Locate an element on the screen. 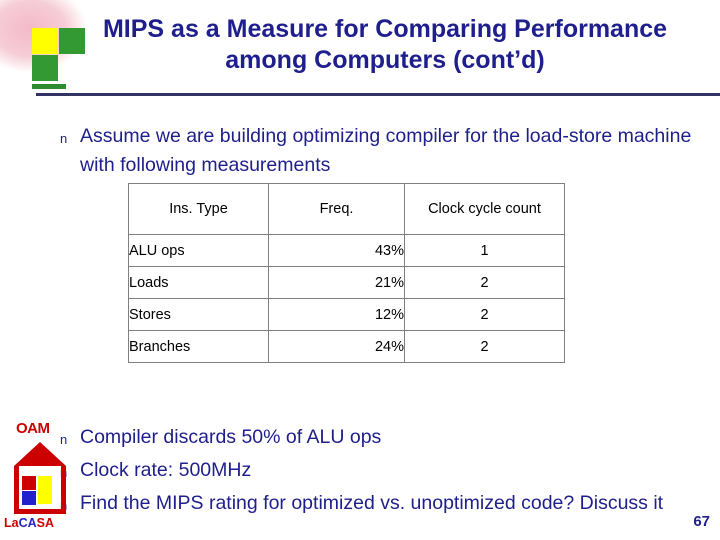 The height and width of the screenshot is (540, 720). table-header-ins-type: Ins. Type is located at coordinates (198, 209).